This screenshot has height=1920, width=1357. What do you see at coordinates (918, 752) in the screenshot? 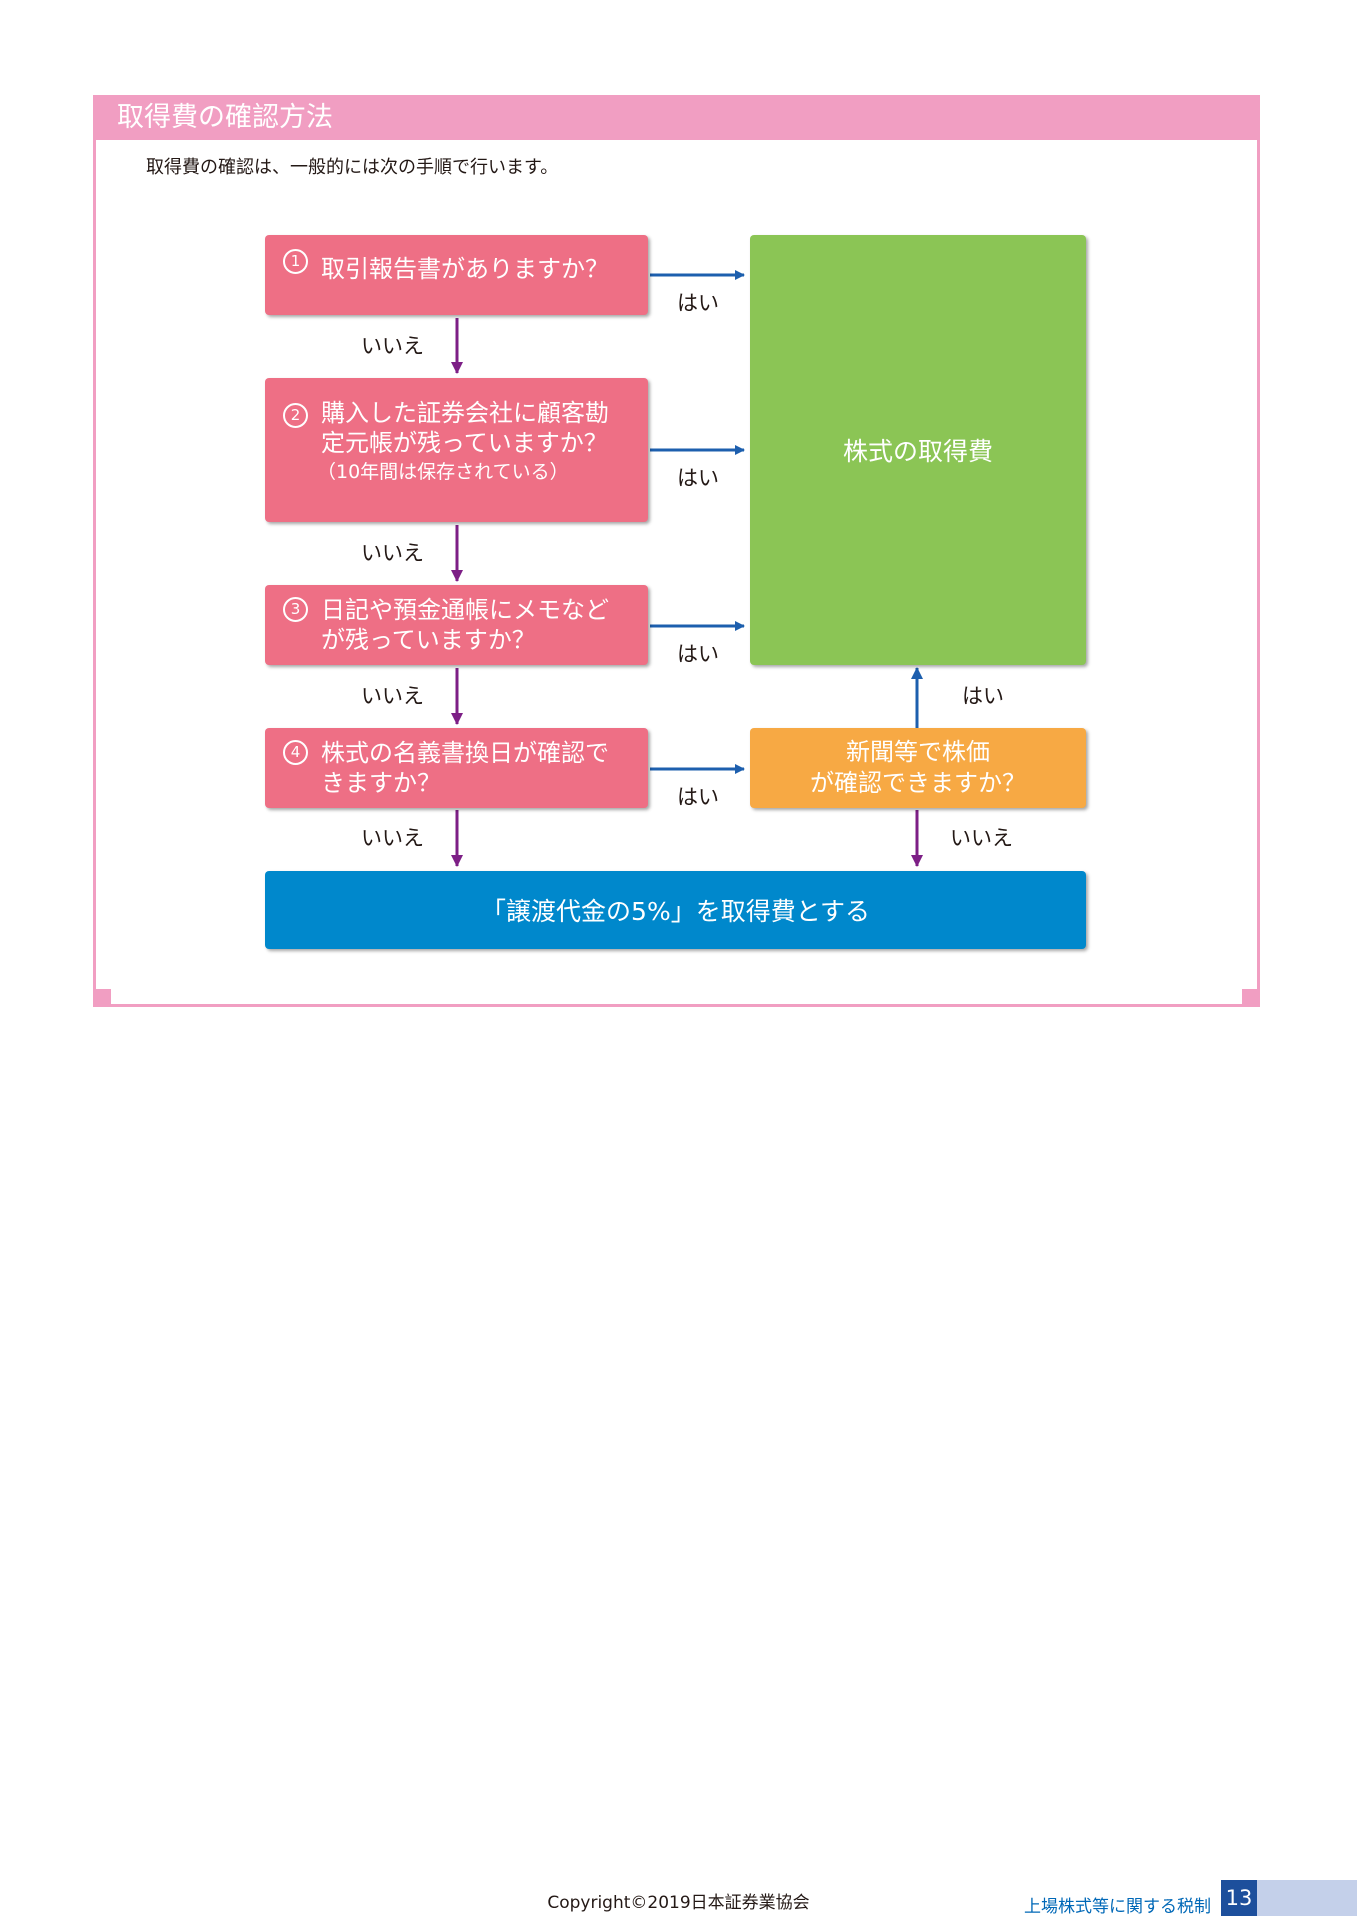
I see `newspaper-price-line1: 新聞等で株価` at bounding box center [918, 752].